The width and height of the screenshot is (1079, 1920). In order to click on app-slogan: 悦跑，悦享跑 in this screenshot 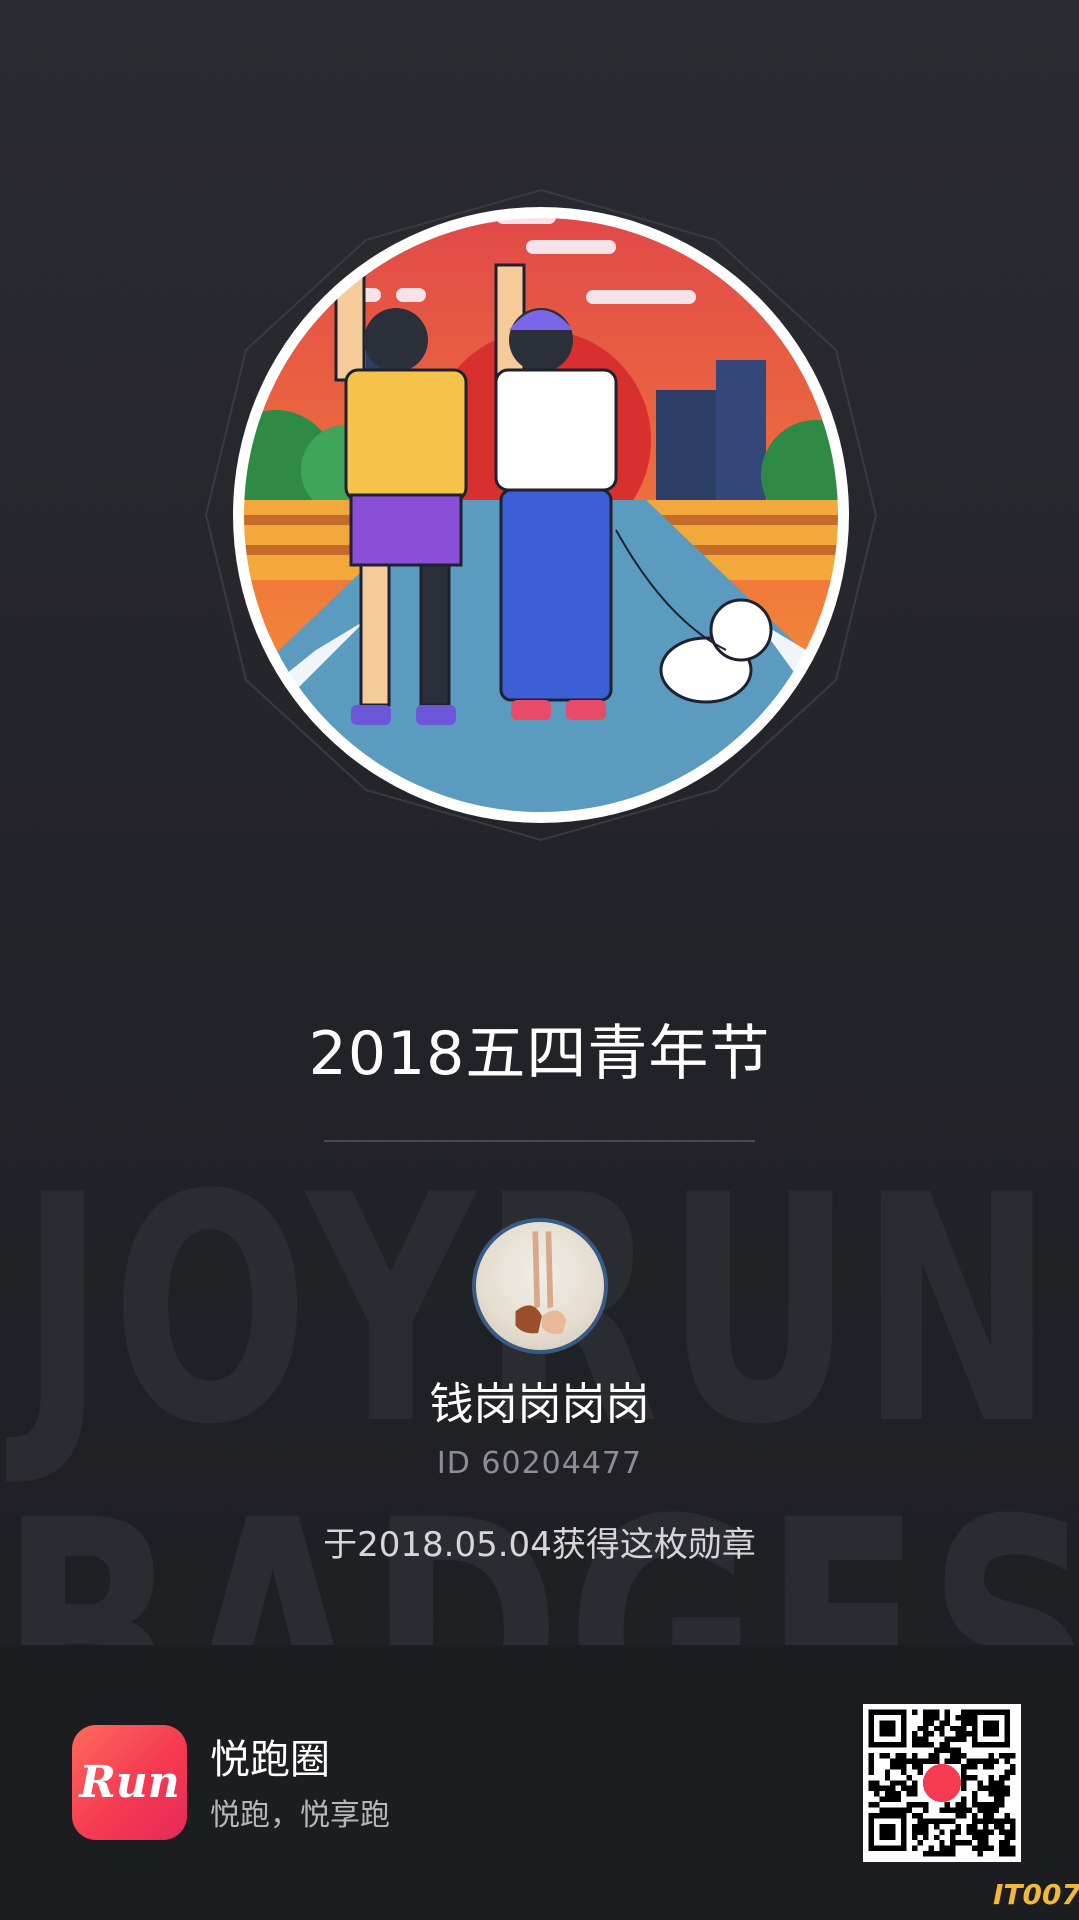, I will do `click(300, 1815)`.